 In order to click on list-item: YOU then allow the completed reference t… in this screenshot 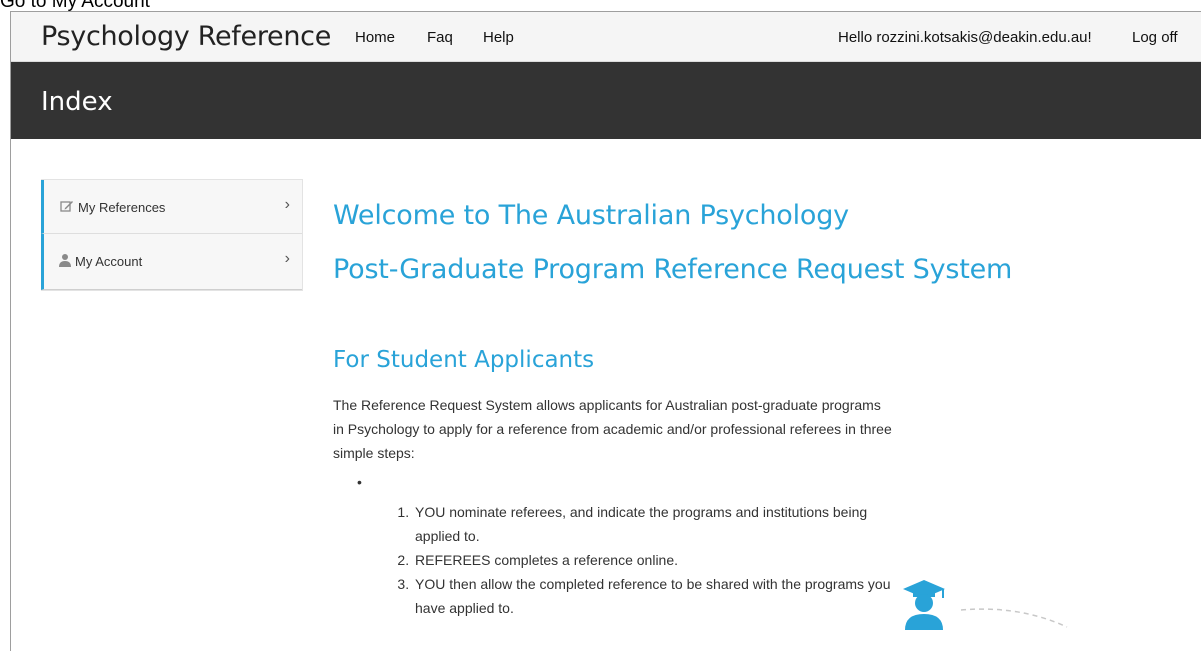, I will do `click(655, 596)`.